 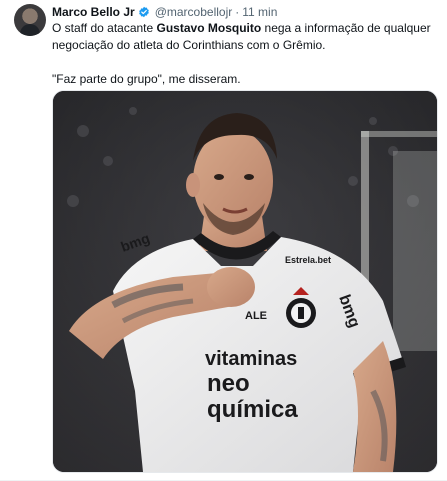 I want to click on brand-logo: ALE, so click(x=256, y=316).